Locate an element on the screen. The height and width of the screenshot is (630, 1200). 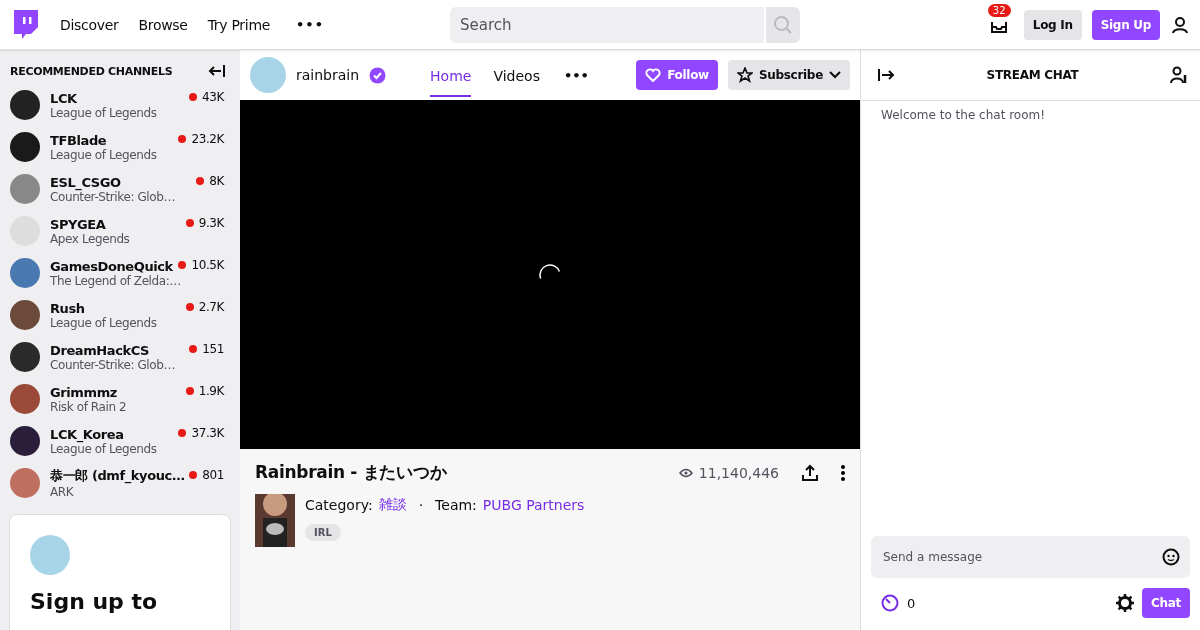
viewer-count: 23.2K is located at coordinates (207, 139).